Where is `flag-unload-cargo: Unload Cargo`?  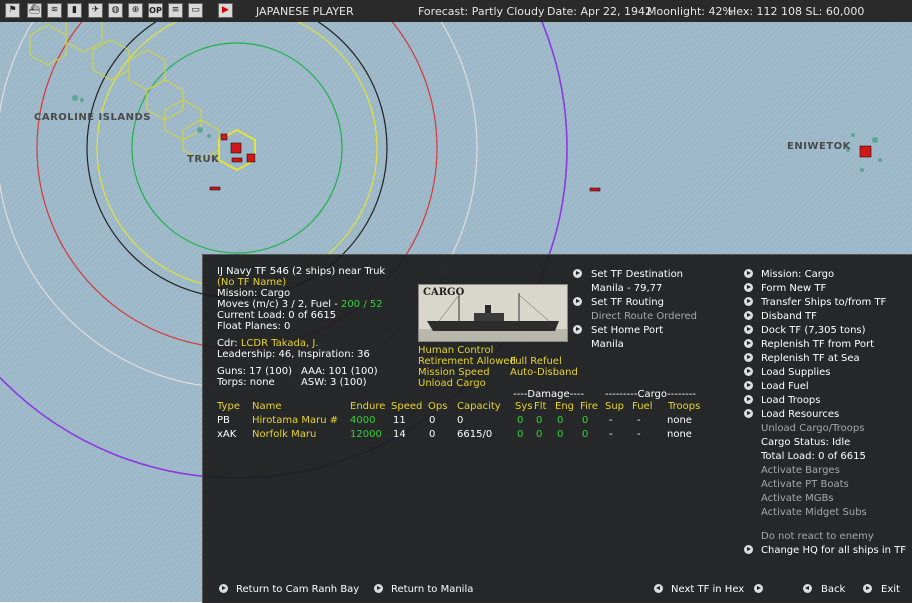
flag-unload-cargo: Unload Cargo is located at coordinates (452, 383).